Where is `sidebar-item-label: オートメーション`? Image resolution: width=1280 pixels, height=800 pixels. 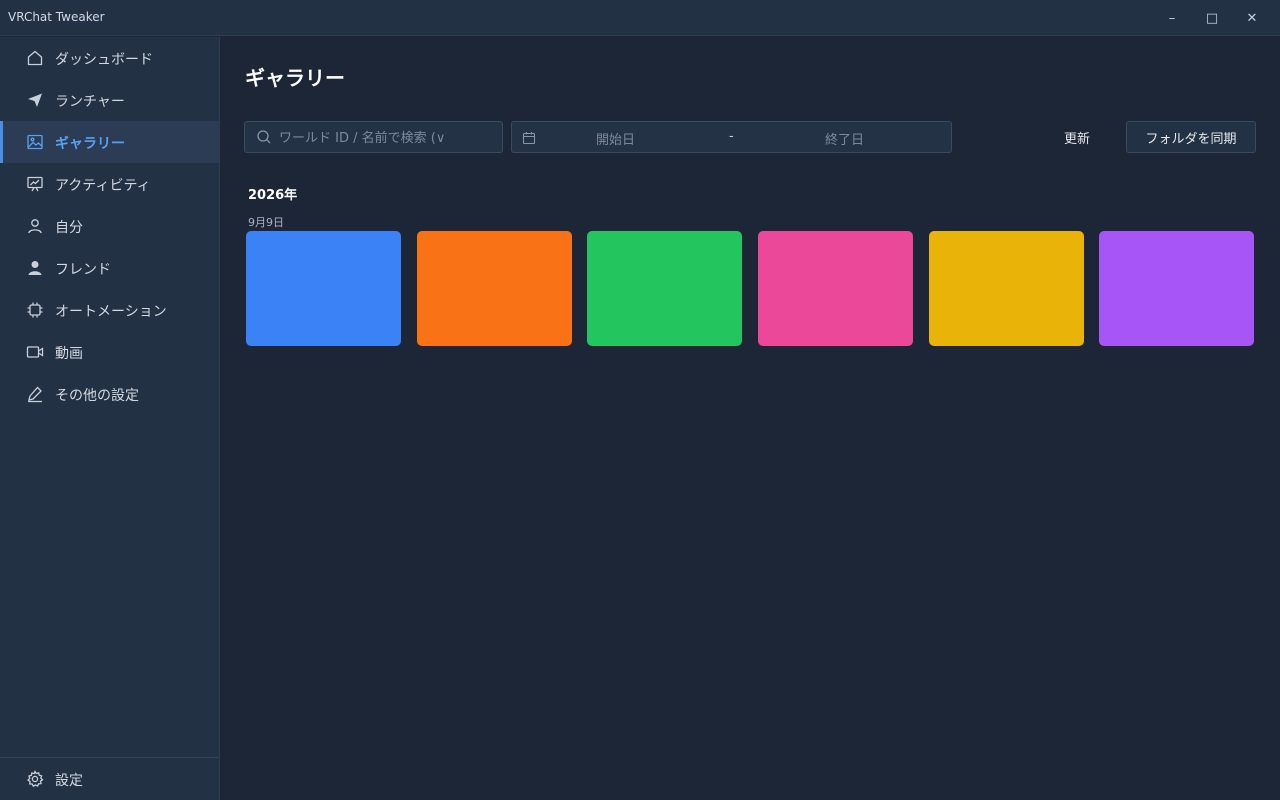
sidebar-item-label: オートメーション is located at coordinates (111, 312).